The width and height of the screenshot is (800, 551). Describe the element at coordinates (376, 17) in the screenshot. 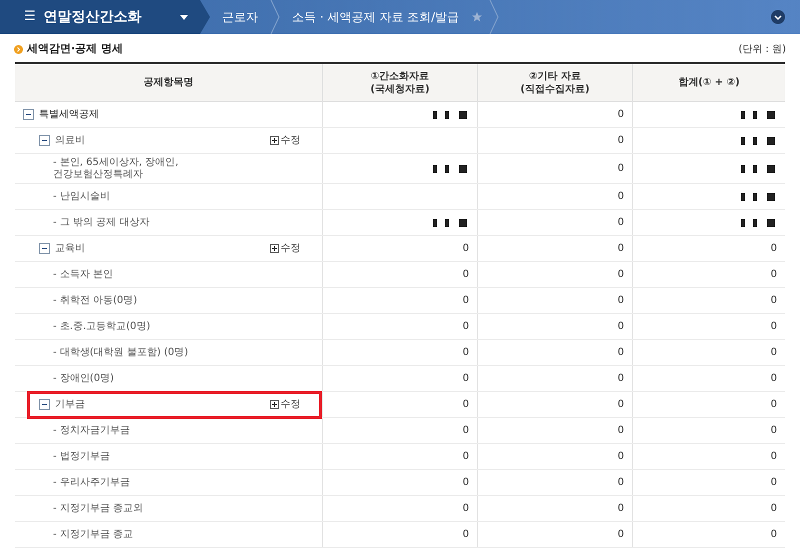

I see `breadcrumb-link: 소득 · 세액공제 자료 조회/발급` at that location.